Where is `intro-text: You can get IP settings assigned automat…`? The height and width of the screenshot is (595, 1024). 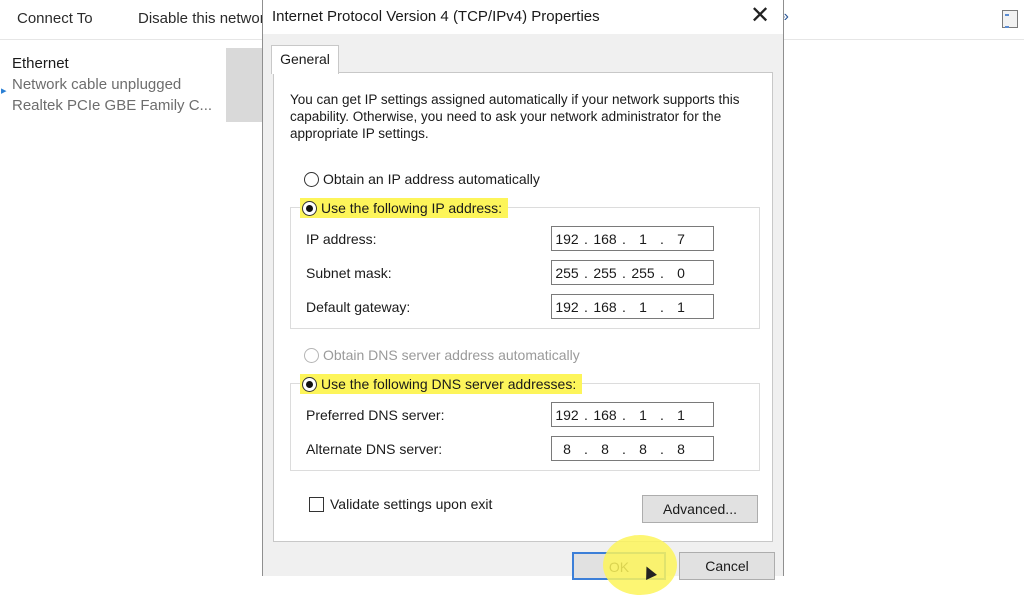 intro-text: You can get IP settings assigned automat… is located at coordinates (515, 116).